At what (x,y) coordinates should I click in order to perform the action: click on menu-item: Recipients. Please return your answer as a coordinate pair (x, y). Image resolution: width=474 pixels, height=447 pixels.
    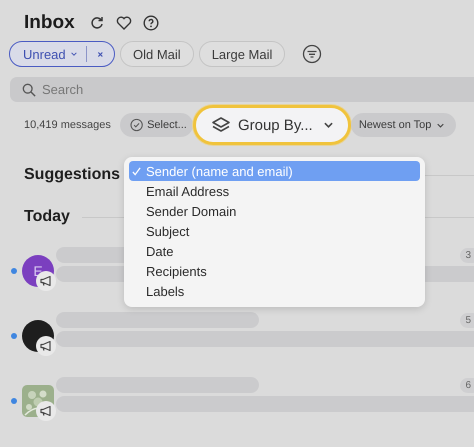
    Looking at the image, I should click on (274, 271).